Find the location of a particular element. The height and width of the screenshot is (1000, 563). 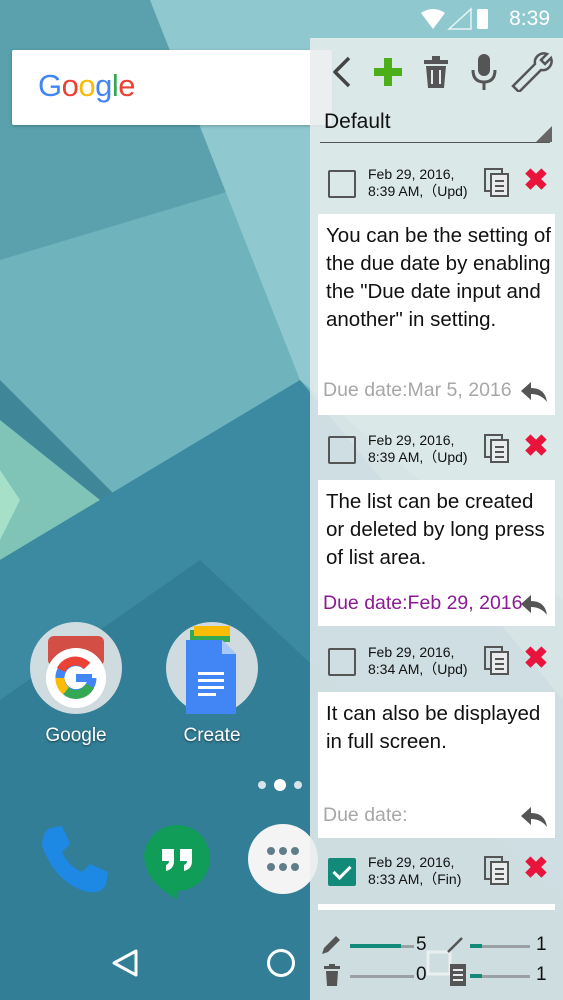

wifi-icon is located at coordinates (433, 19).